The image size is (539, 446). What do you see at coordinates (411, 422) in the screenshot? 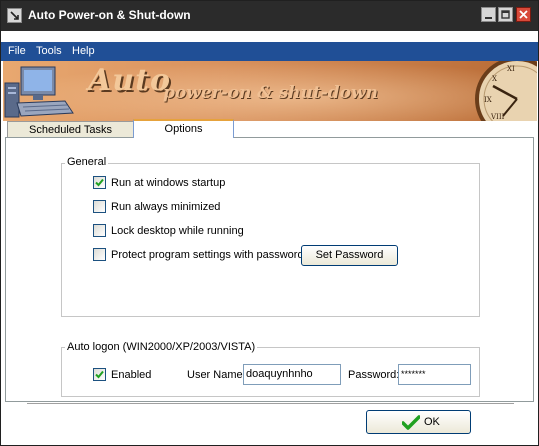
I see `checkmark-icon` at bounding box center [411, 422].